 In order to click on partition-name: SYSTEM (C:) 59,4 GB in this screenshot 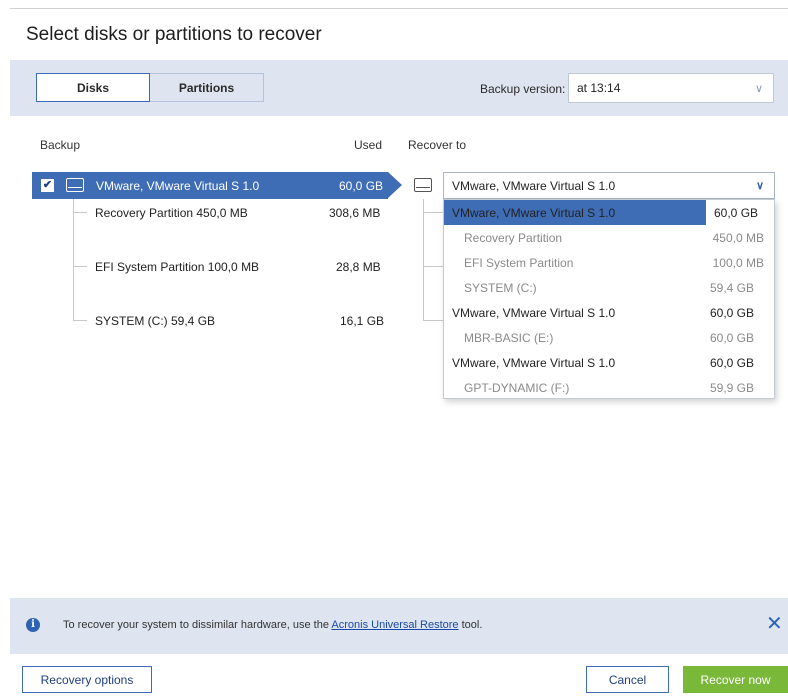, I will do `click(155, 321)`.